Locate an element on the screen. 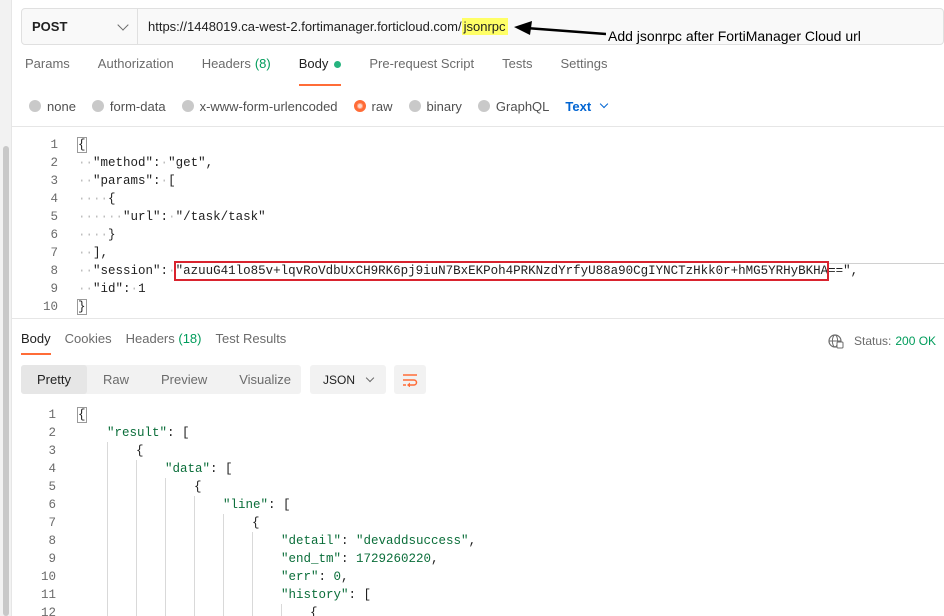 This screenshot has width=944, height=616. tab-authorization: Authorization is located at coordinates (136, 71).